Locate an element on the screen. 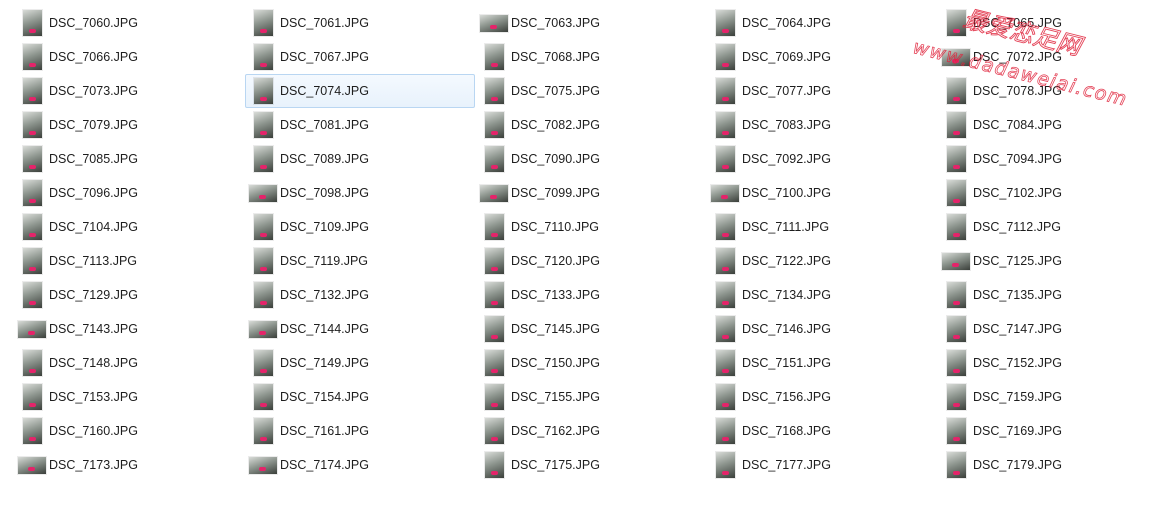 The height and width of the screenshot is (513, 1162). file-item: DSC_7092.JPG is located at coordinates (822, 159).